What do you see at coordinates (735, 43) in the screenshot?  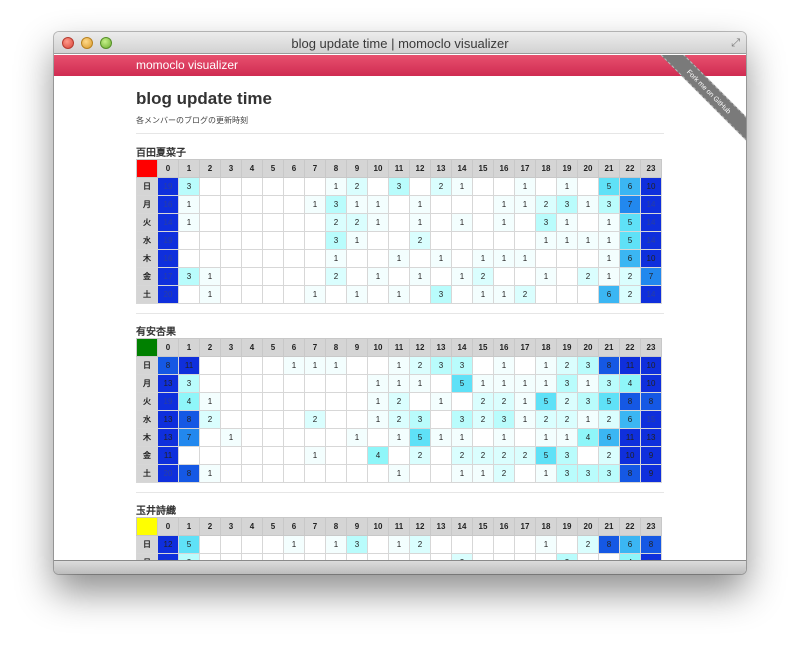 I see `fullscreen-icon: ⤢` at bounding box center [735, 43].